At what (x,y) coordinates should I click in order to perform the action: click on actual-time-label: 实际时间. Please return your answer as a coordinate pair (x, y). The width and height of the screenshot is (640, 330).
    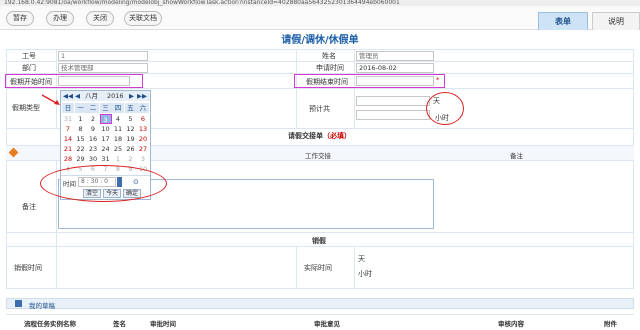
    Looking at the image, I should click on (318, 268).